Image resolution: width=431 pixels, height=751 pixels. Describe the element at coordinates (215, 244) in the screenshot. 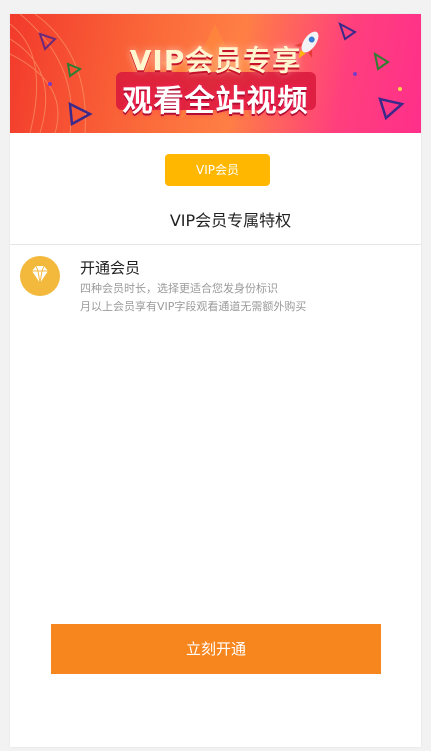

I see `divider` at that location.